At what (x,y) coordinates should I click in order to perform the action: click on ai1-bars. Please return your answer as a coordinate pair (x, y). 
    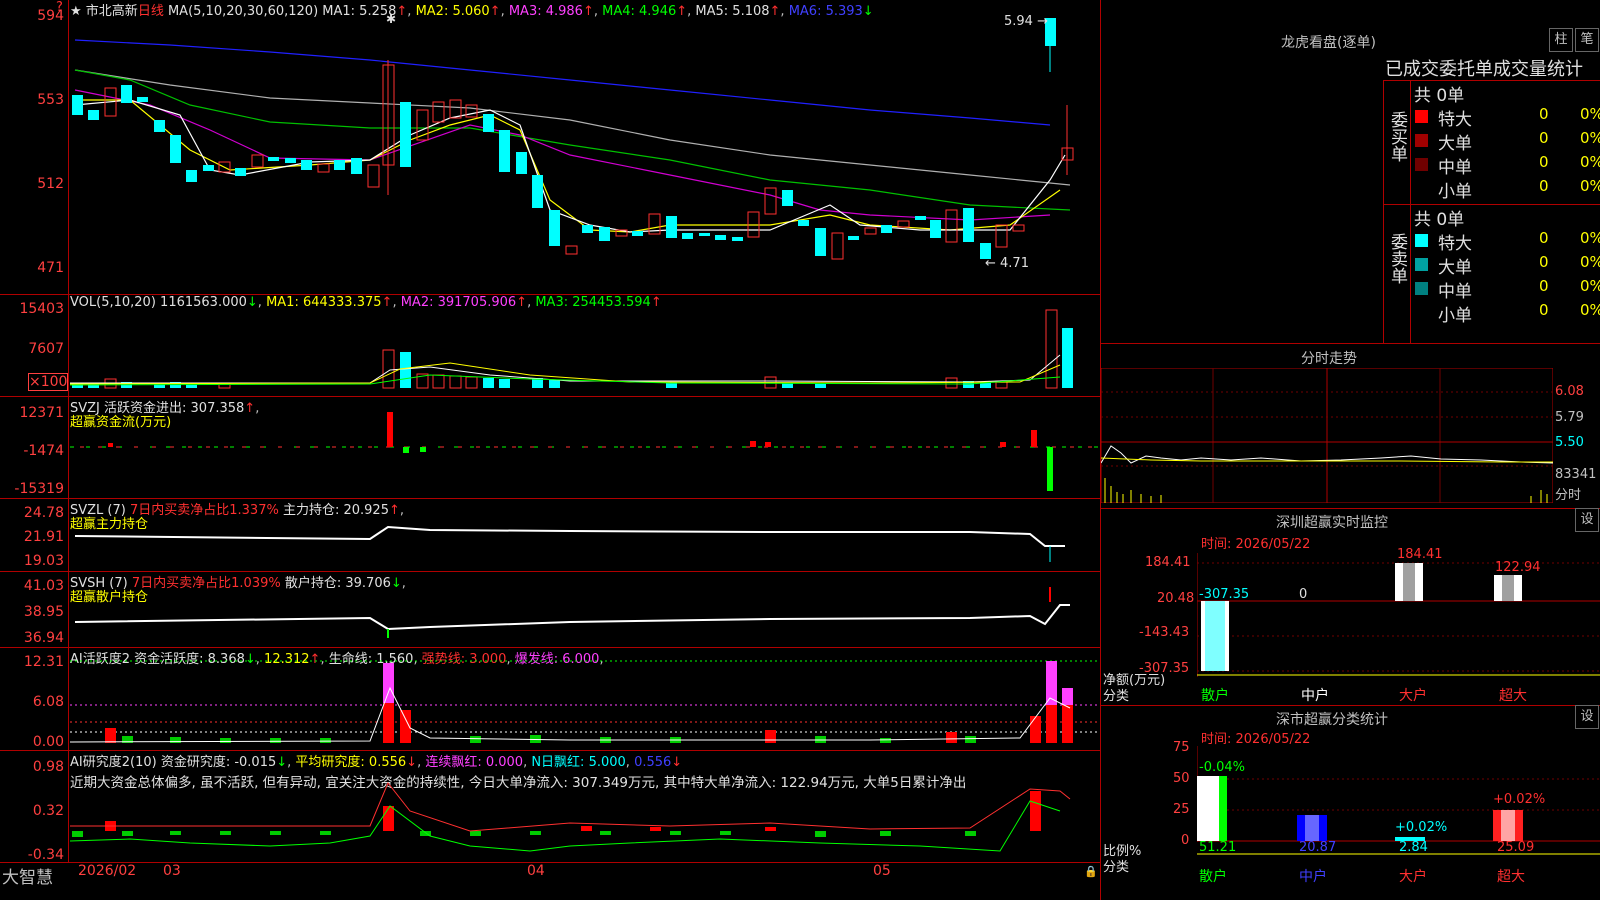
    Looking at the image, I should click on (585, 701).